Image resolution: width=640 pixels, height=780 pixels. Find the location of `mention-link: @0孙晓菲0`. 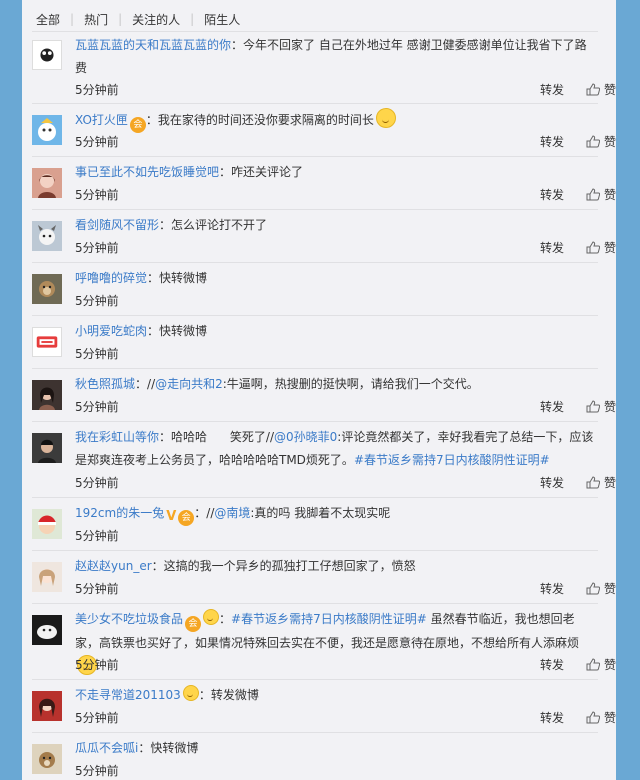

mention-link: @0孙晓菲0 is located at coordinates (305, 437).